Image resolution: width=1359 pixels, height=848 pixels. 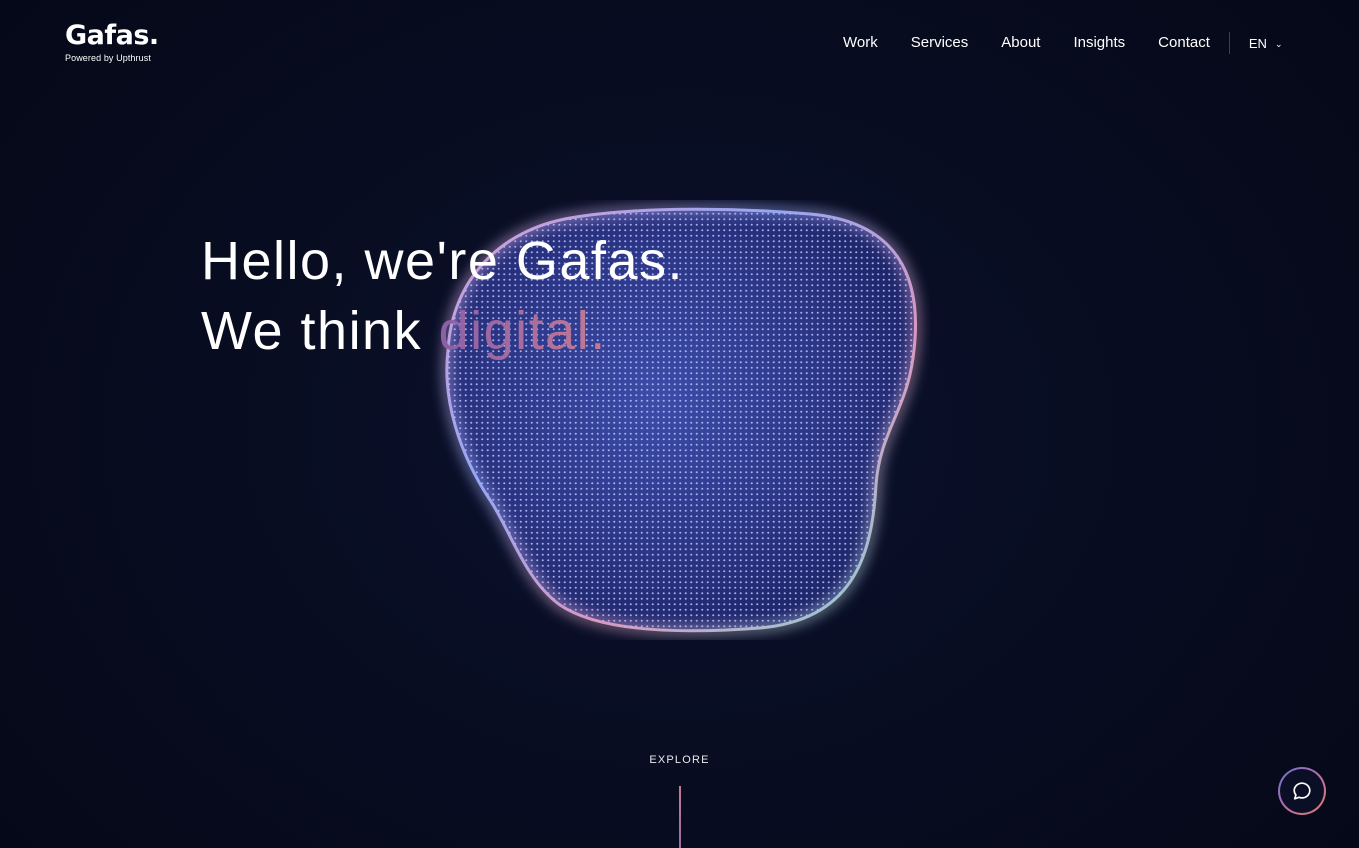 I want to click on language-selector: EN ⌄, so click(x=1266, y=43).